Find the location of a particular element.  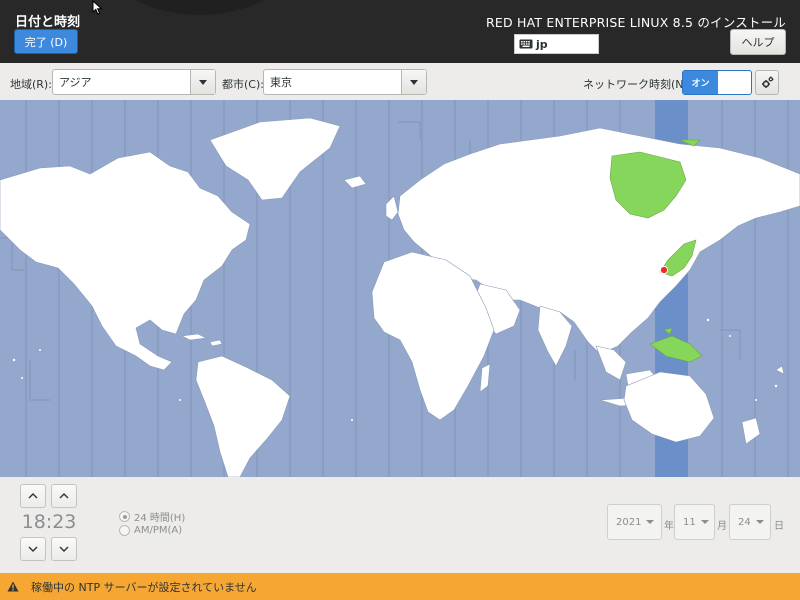

warning-message: 稼働中の NTP サーバーが設定されていません is located at coordinates (144, 587).